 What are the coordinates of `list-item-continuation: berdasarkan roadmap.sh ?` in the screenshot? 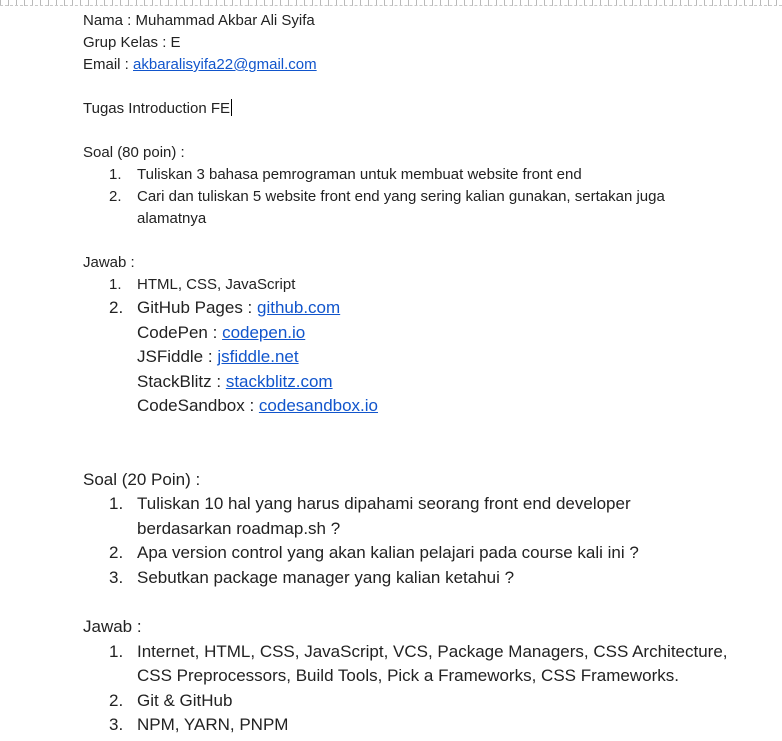 It's located at (239, 528).